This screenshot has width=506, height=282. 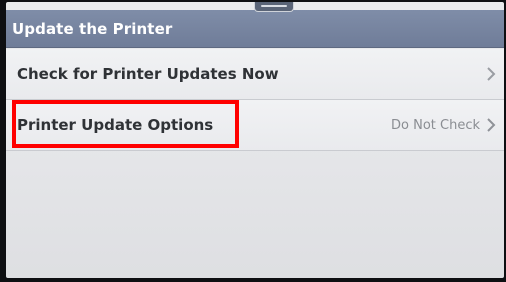 I want to click on title-bar: Update the Printer, so click(x=255, y=29).